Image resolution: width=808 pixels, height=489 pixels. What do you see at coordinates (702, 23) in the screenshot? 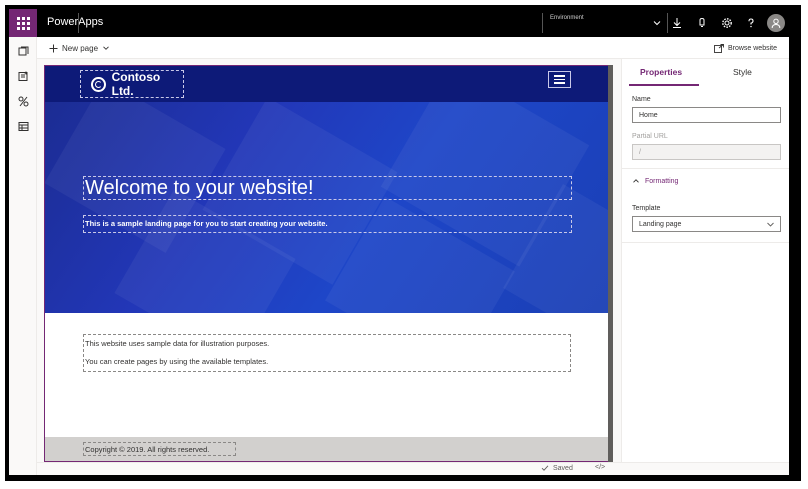
I see `bell-icon` at bounding box center [702, 23].